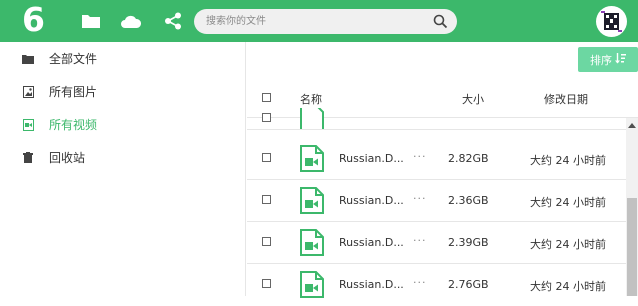  I want to click on scroll-up-arrow-icon, so click(632, 125).